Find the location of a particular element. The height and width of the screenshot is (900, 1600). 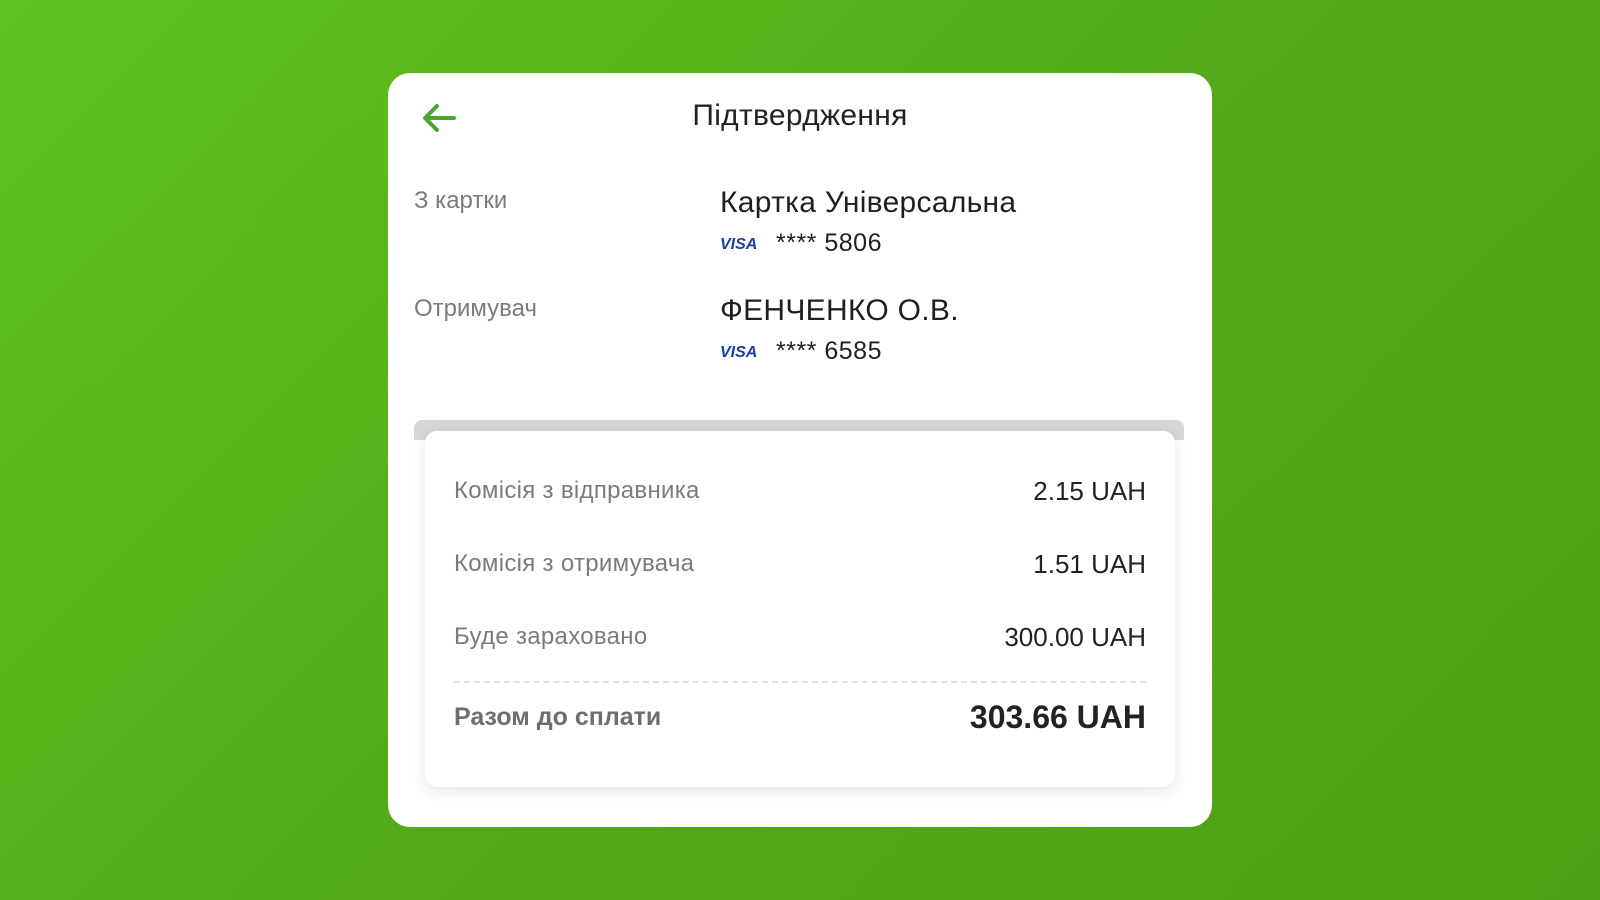

summary-divider is located at coordinates (800, 682).